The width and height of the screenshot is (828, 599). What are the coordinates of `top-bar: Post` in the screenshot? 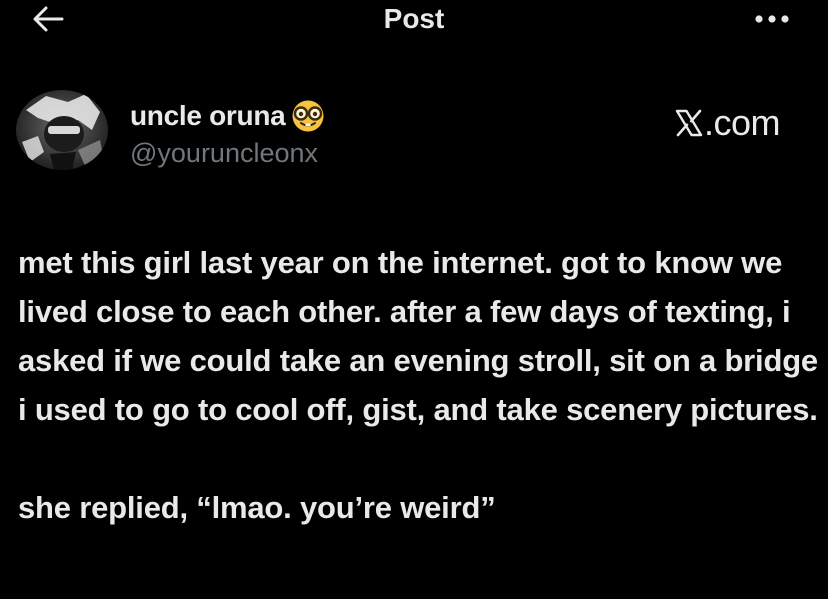 It's located at (414, 20).